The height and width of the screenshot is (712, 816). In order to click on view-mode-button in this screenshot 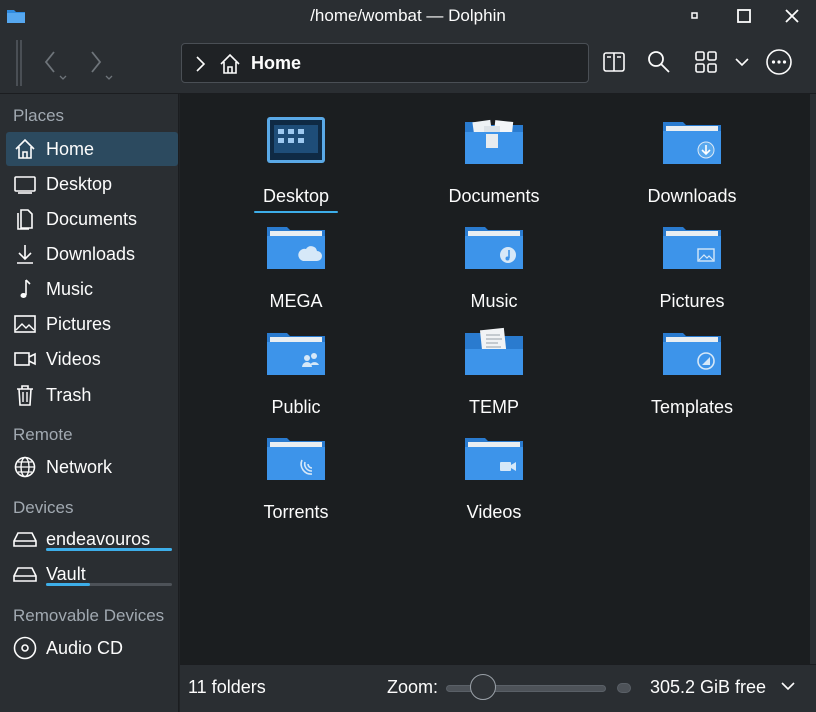, I will do `click(706, 62)`.